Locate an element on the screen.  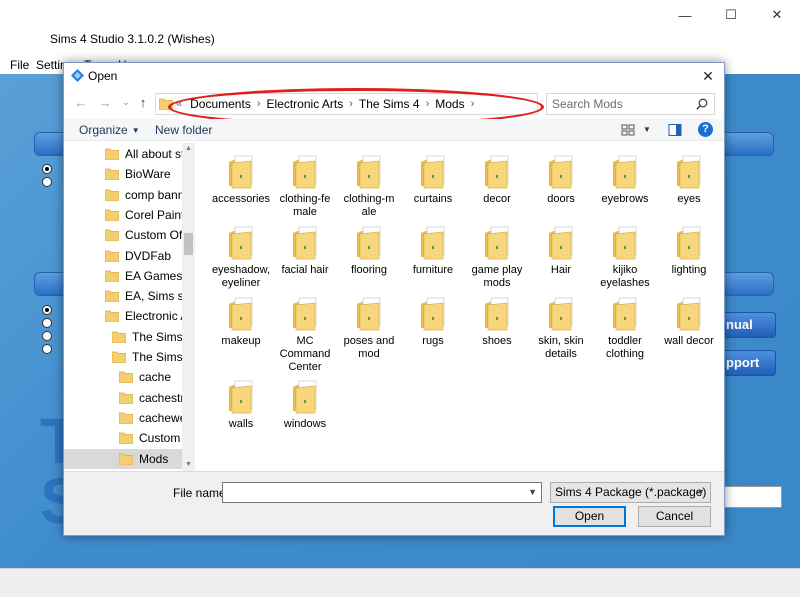
folder-item: walls is located at coordinates (241, 405).